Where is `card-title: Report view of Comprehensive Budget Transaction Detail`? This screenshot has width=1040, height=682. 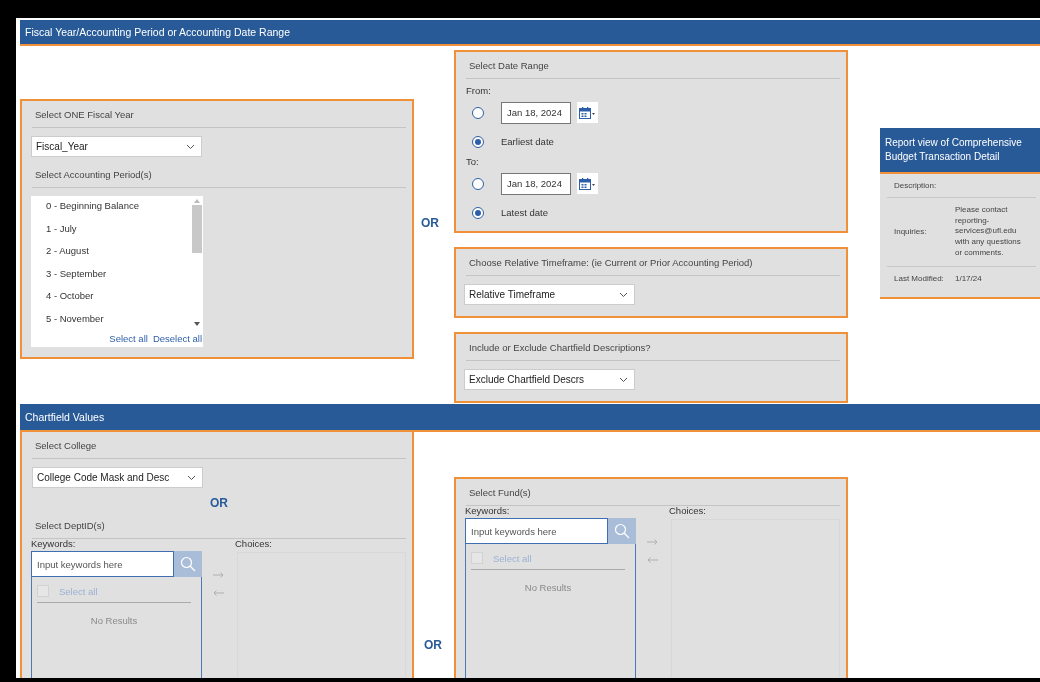
card-title: Report view of Comprehensive Budget Transaction Detail is located at coordinates (960, 151).